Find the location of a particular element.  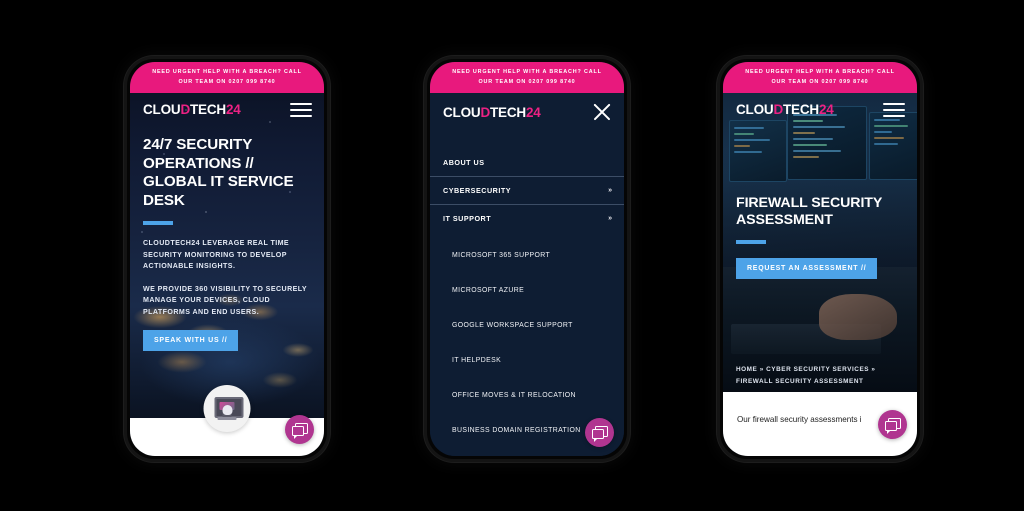

submenu-item-label: OFFICE MOVES & IT RELOCATION is located at coordinates (514, 395).